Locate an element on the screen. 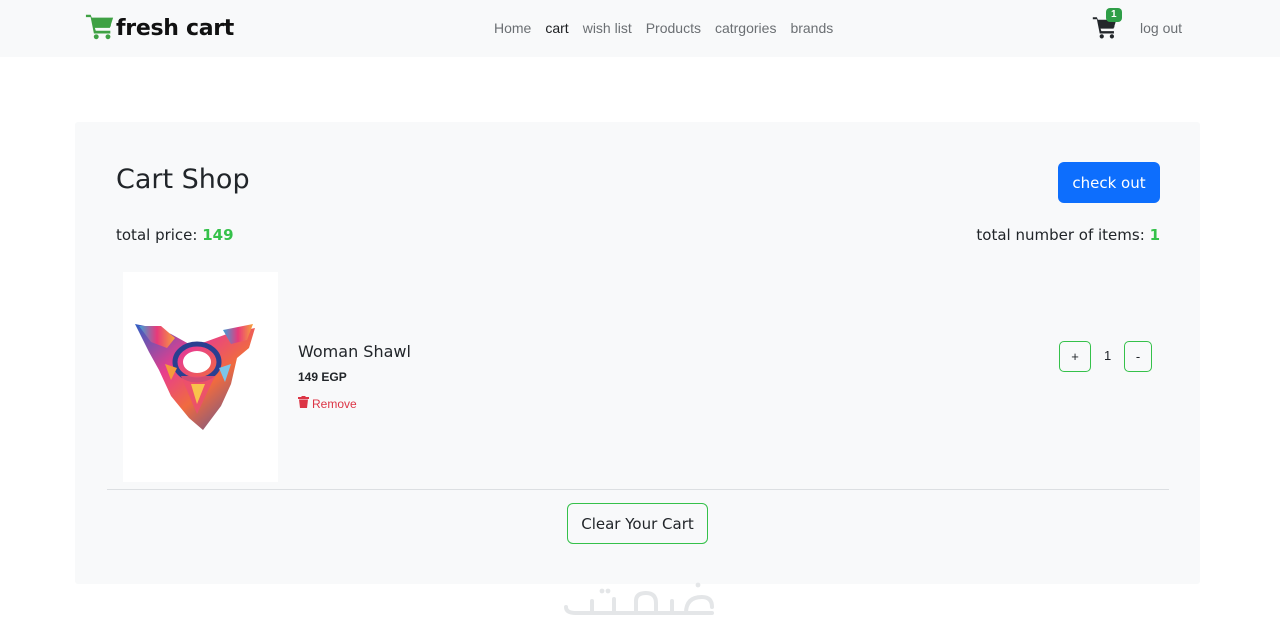  total-price-label: total price: is located at coordinates (157, 235).